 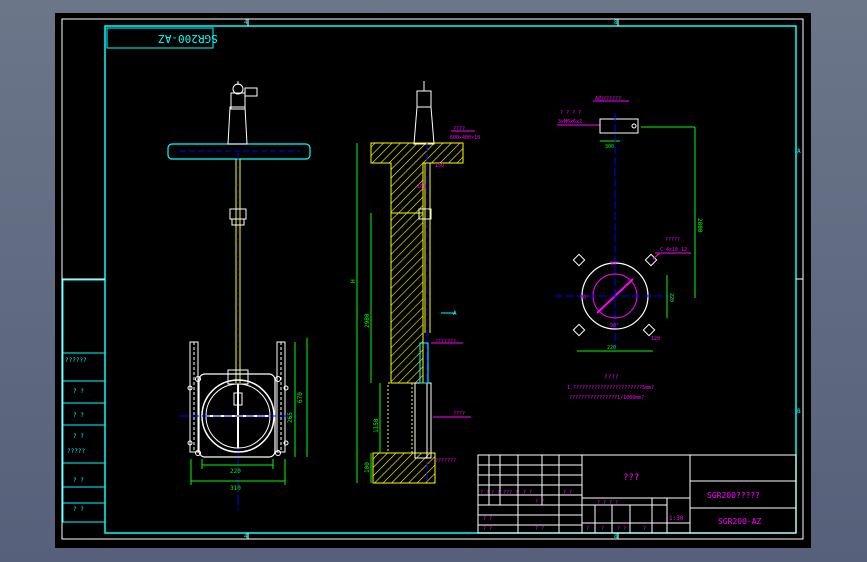 I want to click on detail-dim-top: 300, so click(x=609, y=147).